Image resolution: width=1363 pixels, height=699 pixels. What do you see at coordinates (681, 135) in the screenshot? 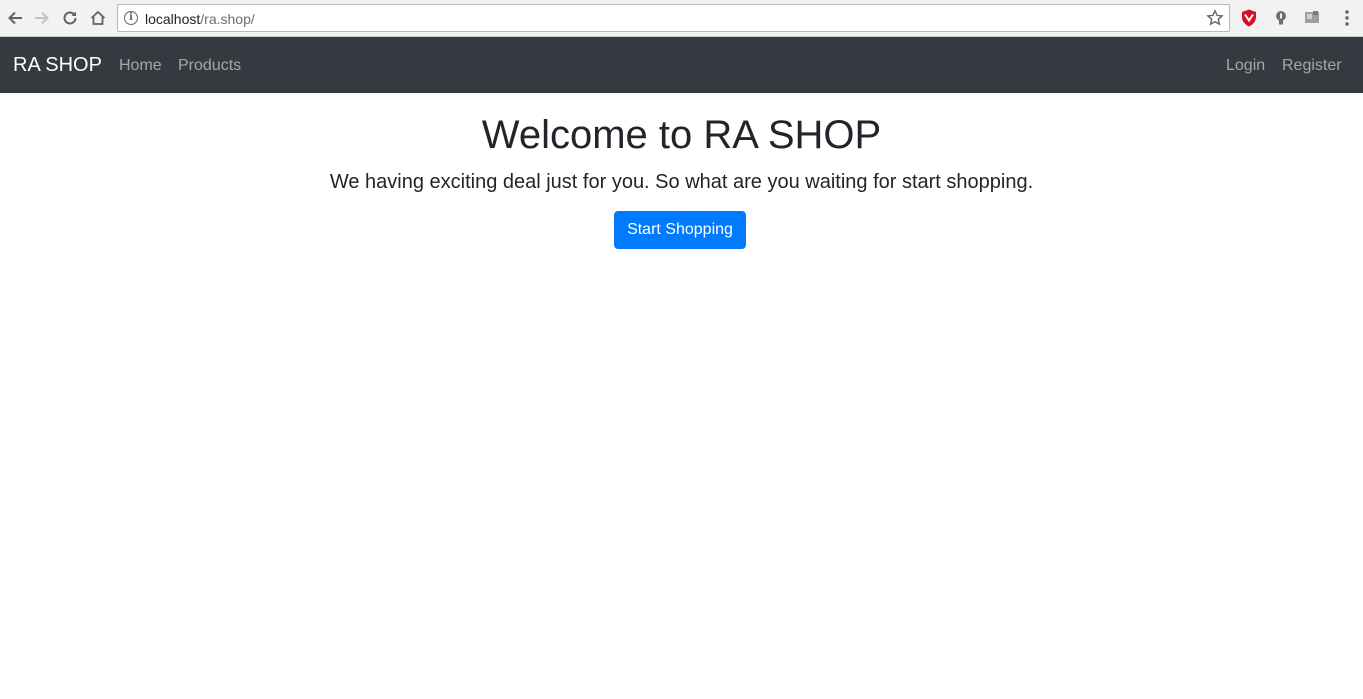
I see `hero-title: Welcome to RA SHOP` at bounding box center [681, 135].